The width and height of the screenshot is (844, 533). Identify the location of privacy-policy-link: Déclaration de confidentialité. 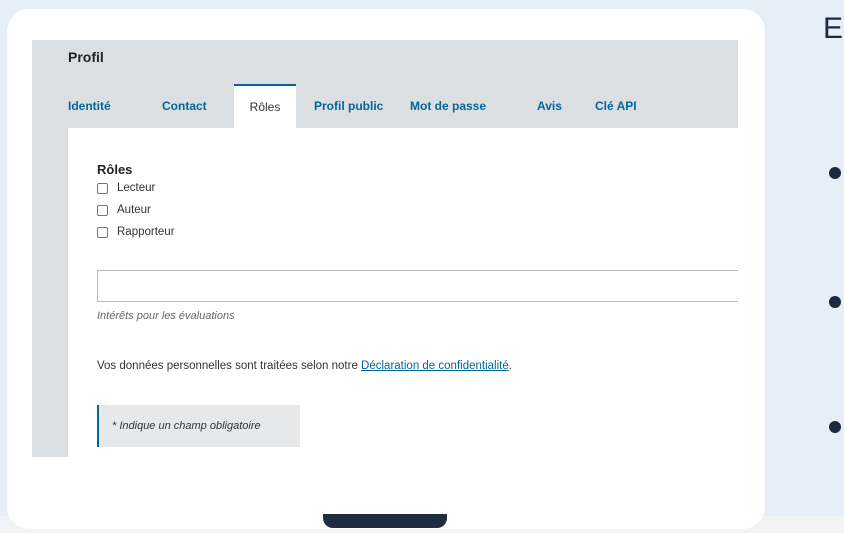
(435, 366).